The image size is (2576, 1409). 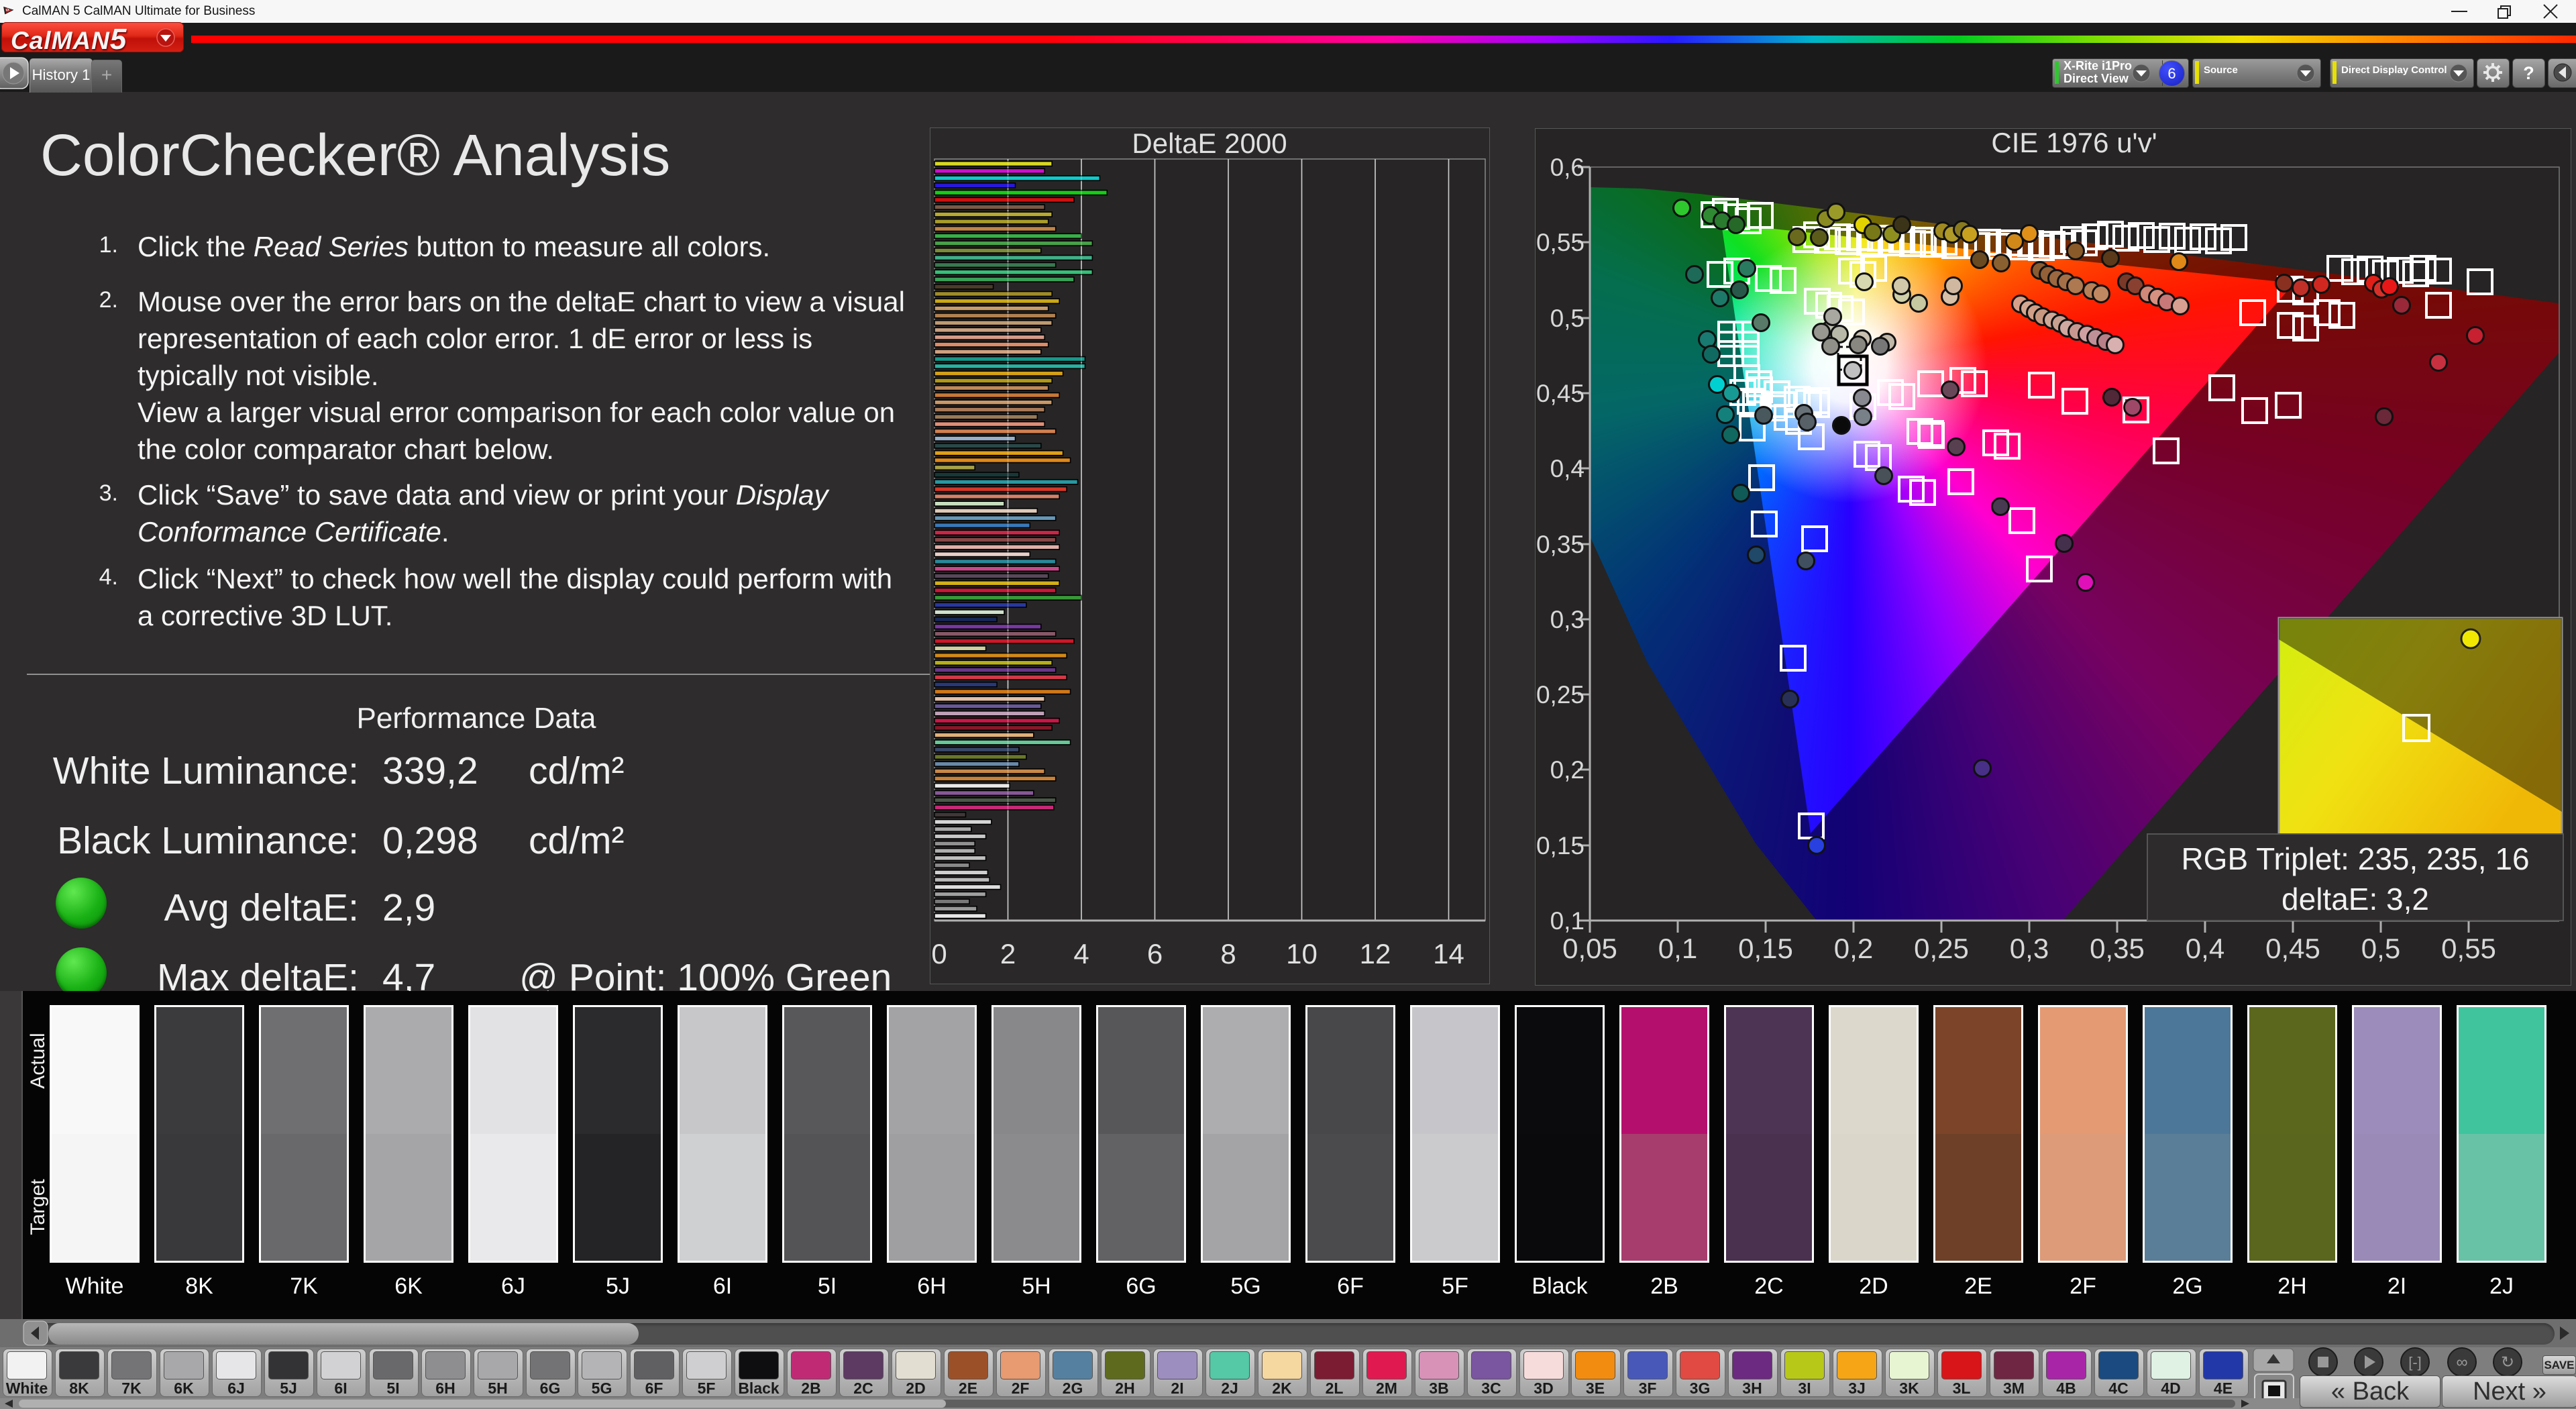 I want to click on svg-text: CIE 1976 u'v', so click(x=2074, y=143).